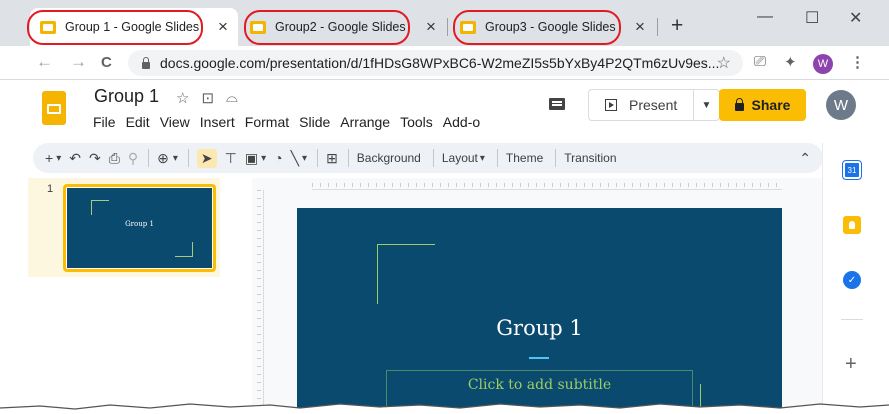 The image size is (889, 414). What do you see at coordinates (677, 26) in the screenshot?
I see `new-tab-icon: +` at bounding box center [677, 26].